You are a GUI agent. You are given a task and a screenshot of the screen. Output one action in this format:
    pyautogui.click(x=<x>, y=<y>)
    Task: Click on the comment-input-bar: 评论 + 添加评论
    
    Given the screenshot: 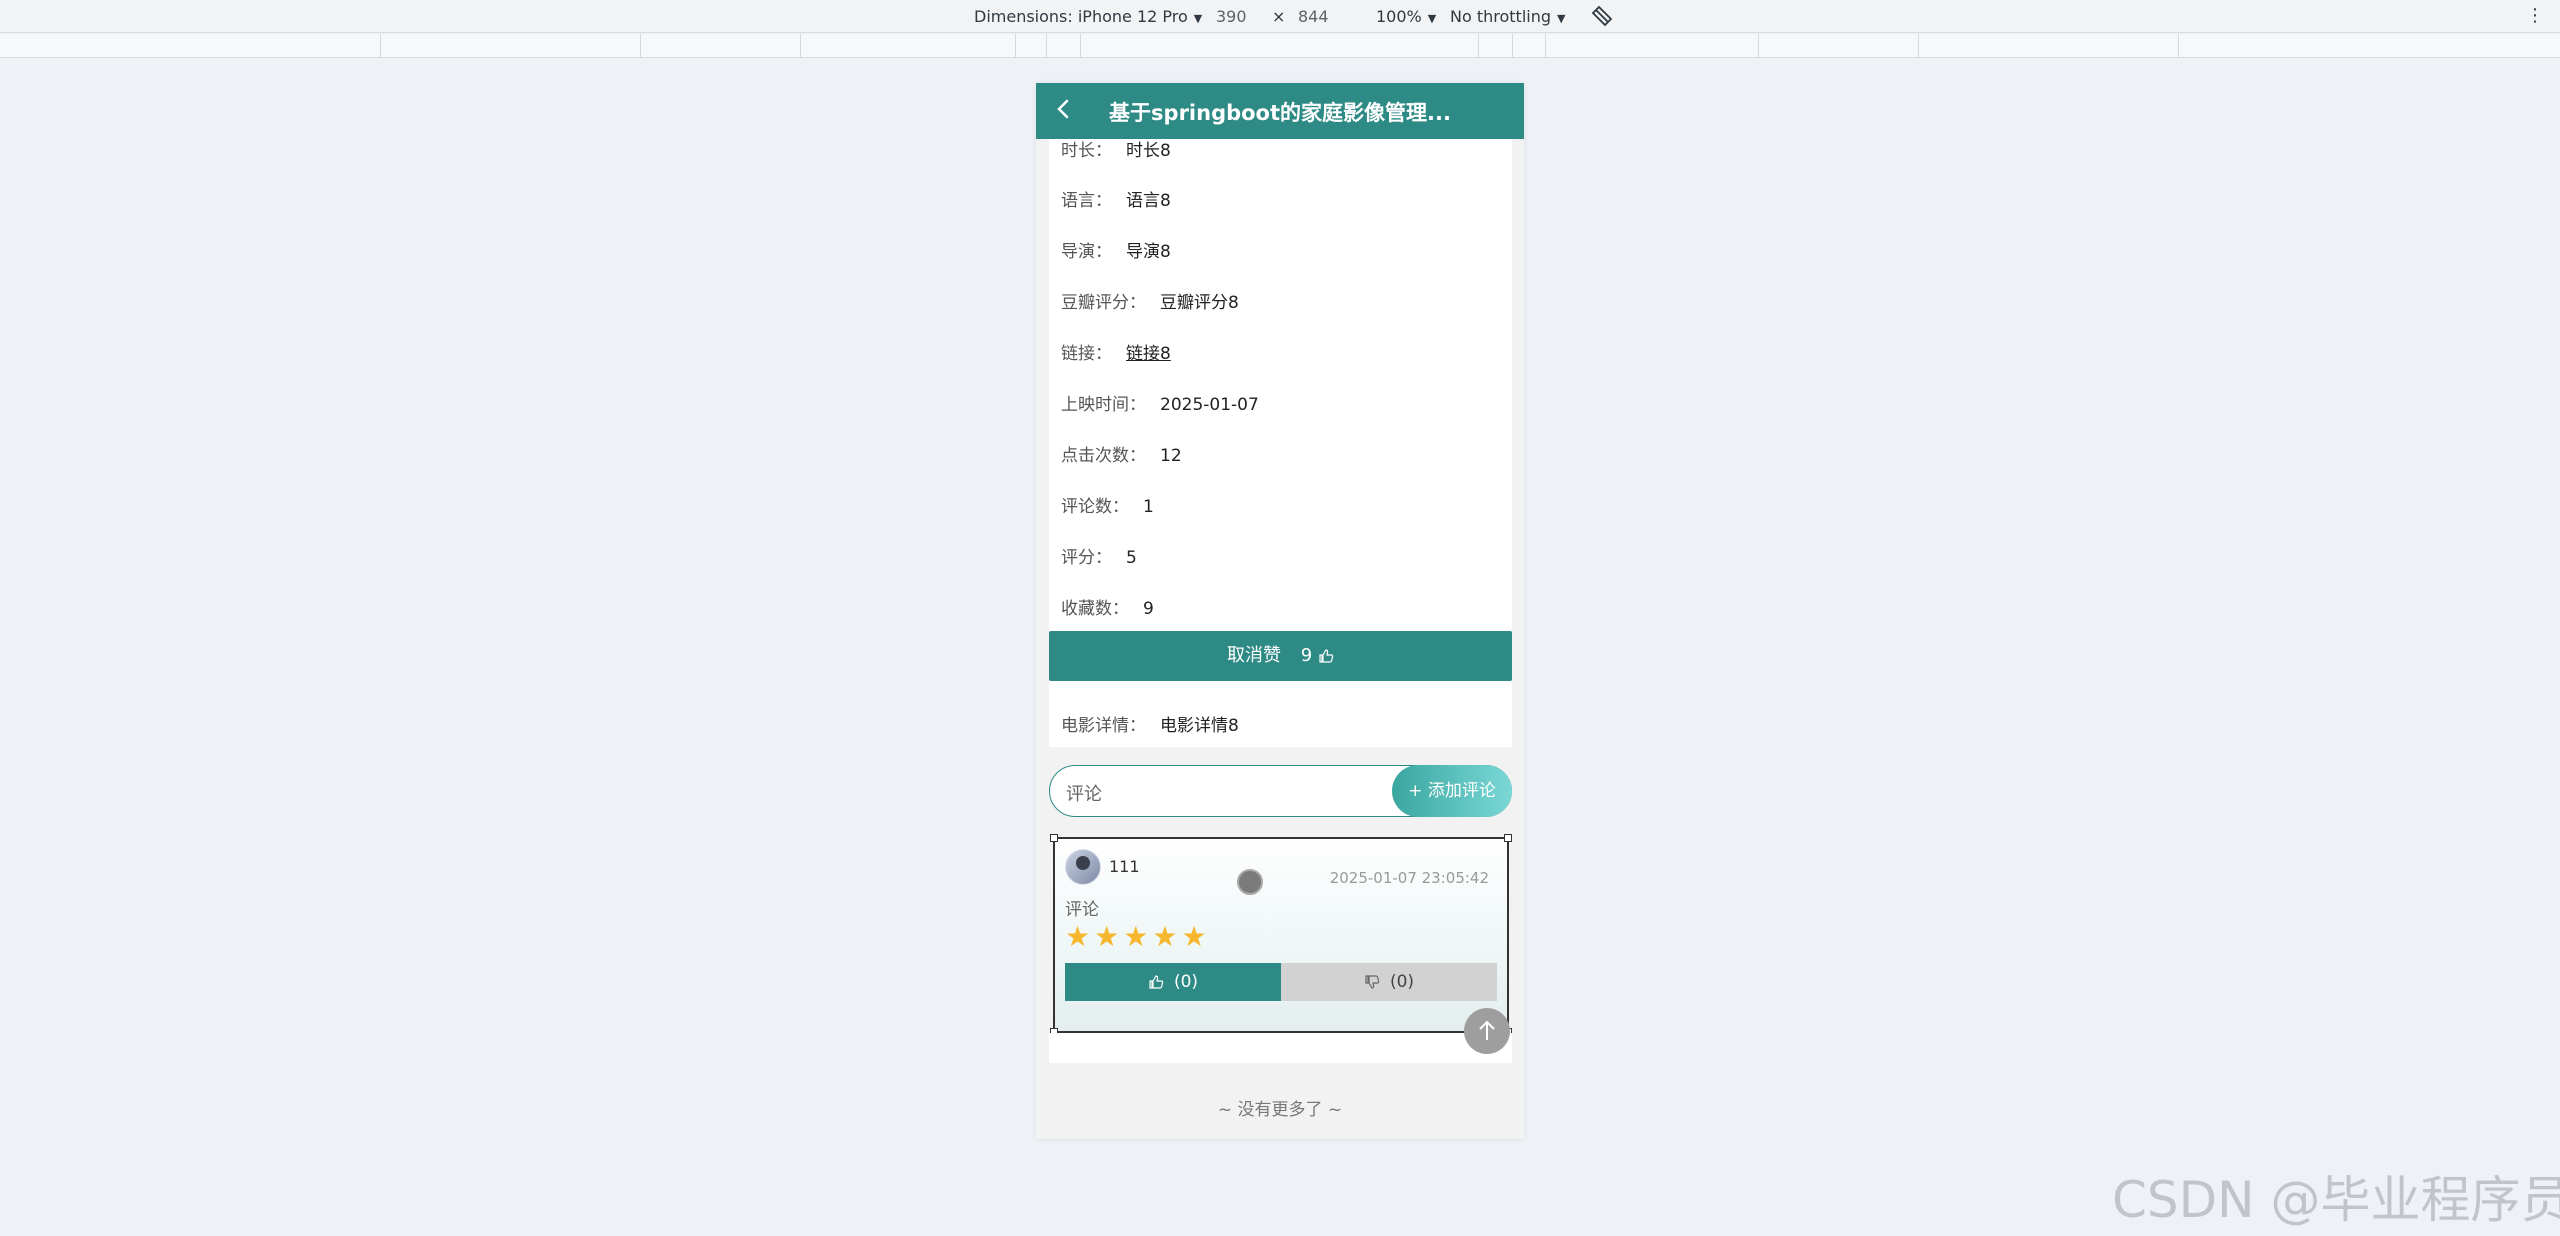 What is the action you would take?
    pyautogui.click(x=1280, y=791)
    